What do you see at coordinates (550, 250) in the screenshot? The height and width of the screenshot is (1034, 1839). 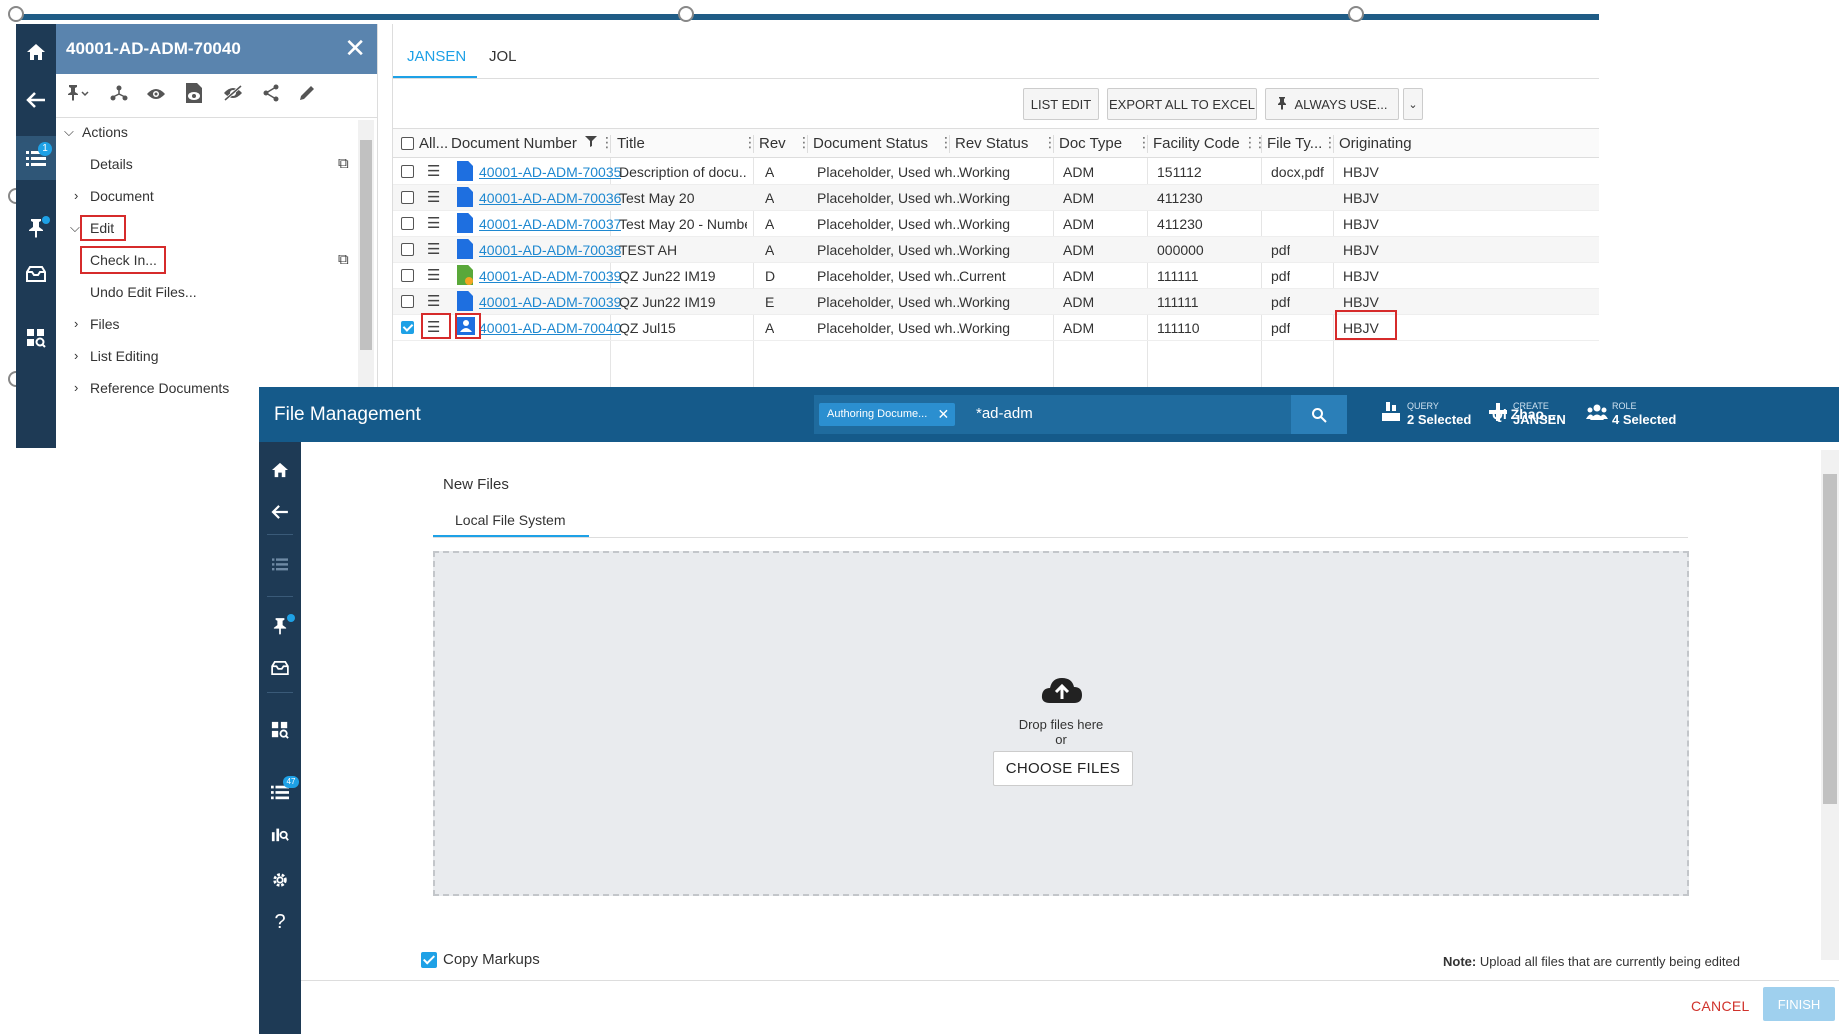 I see `document-number-link: 40001-AD-ADM-70038` at bounding box center [550, 250].